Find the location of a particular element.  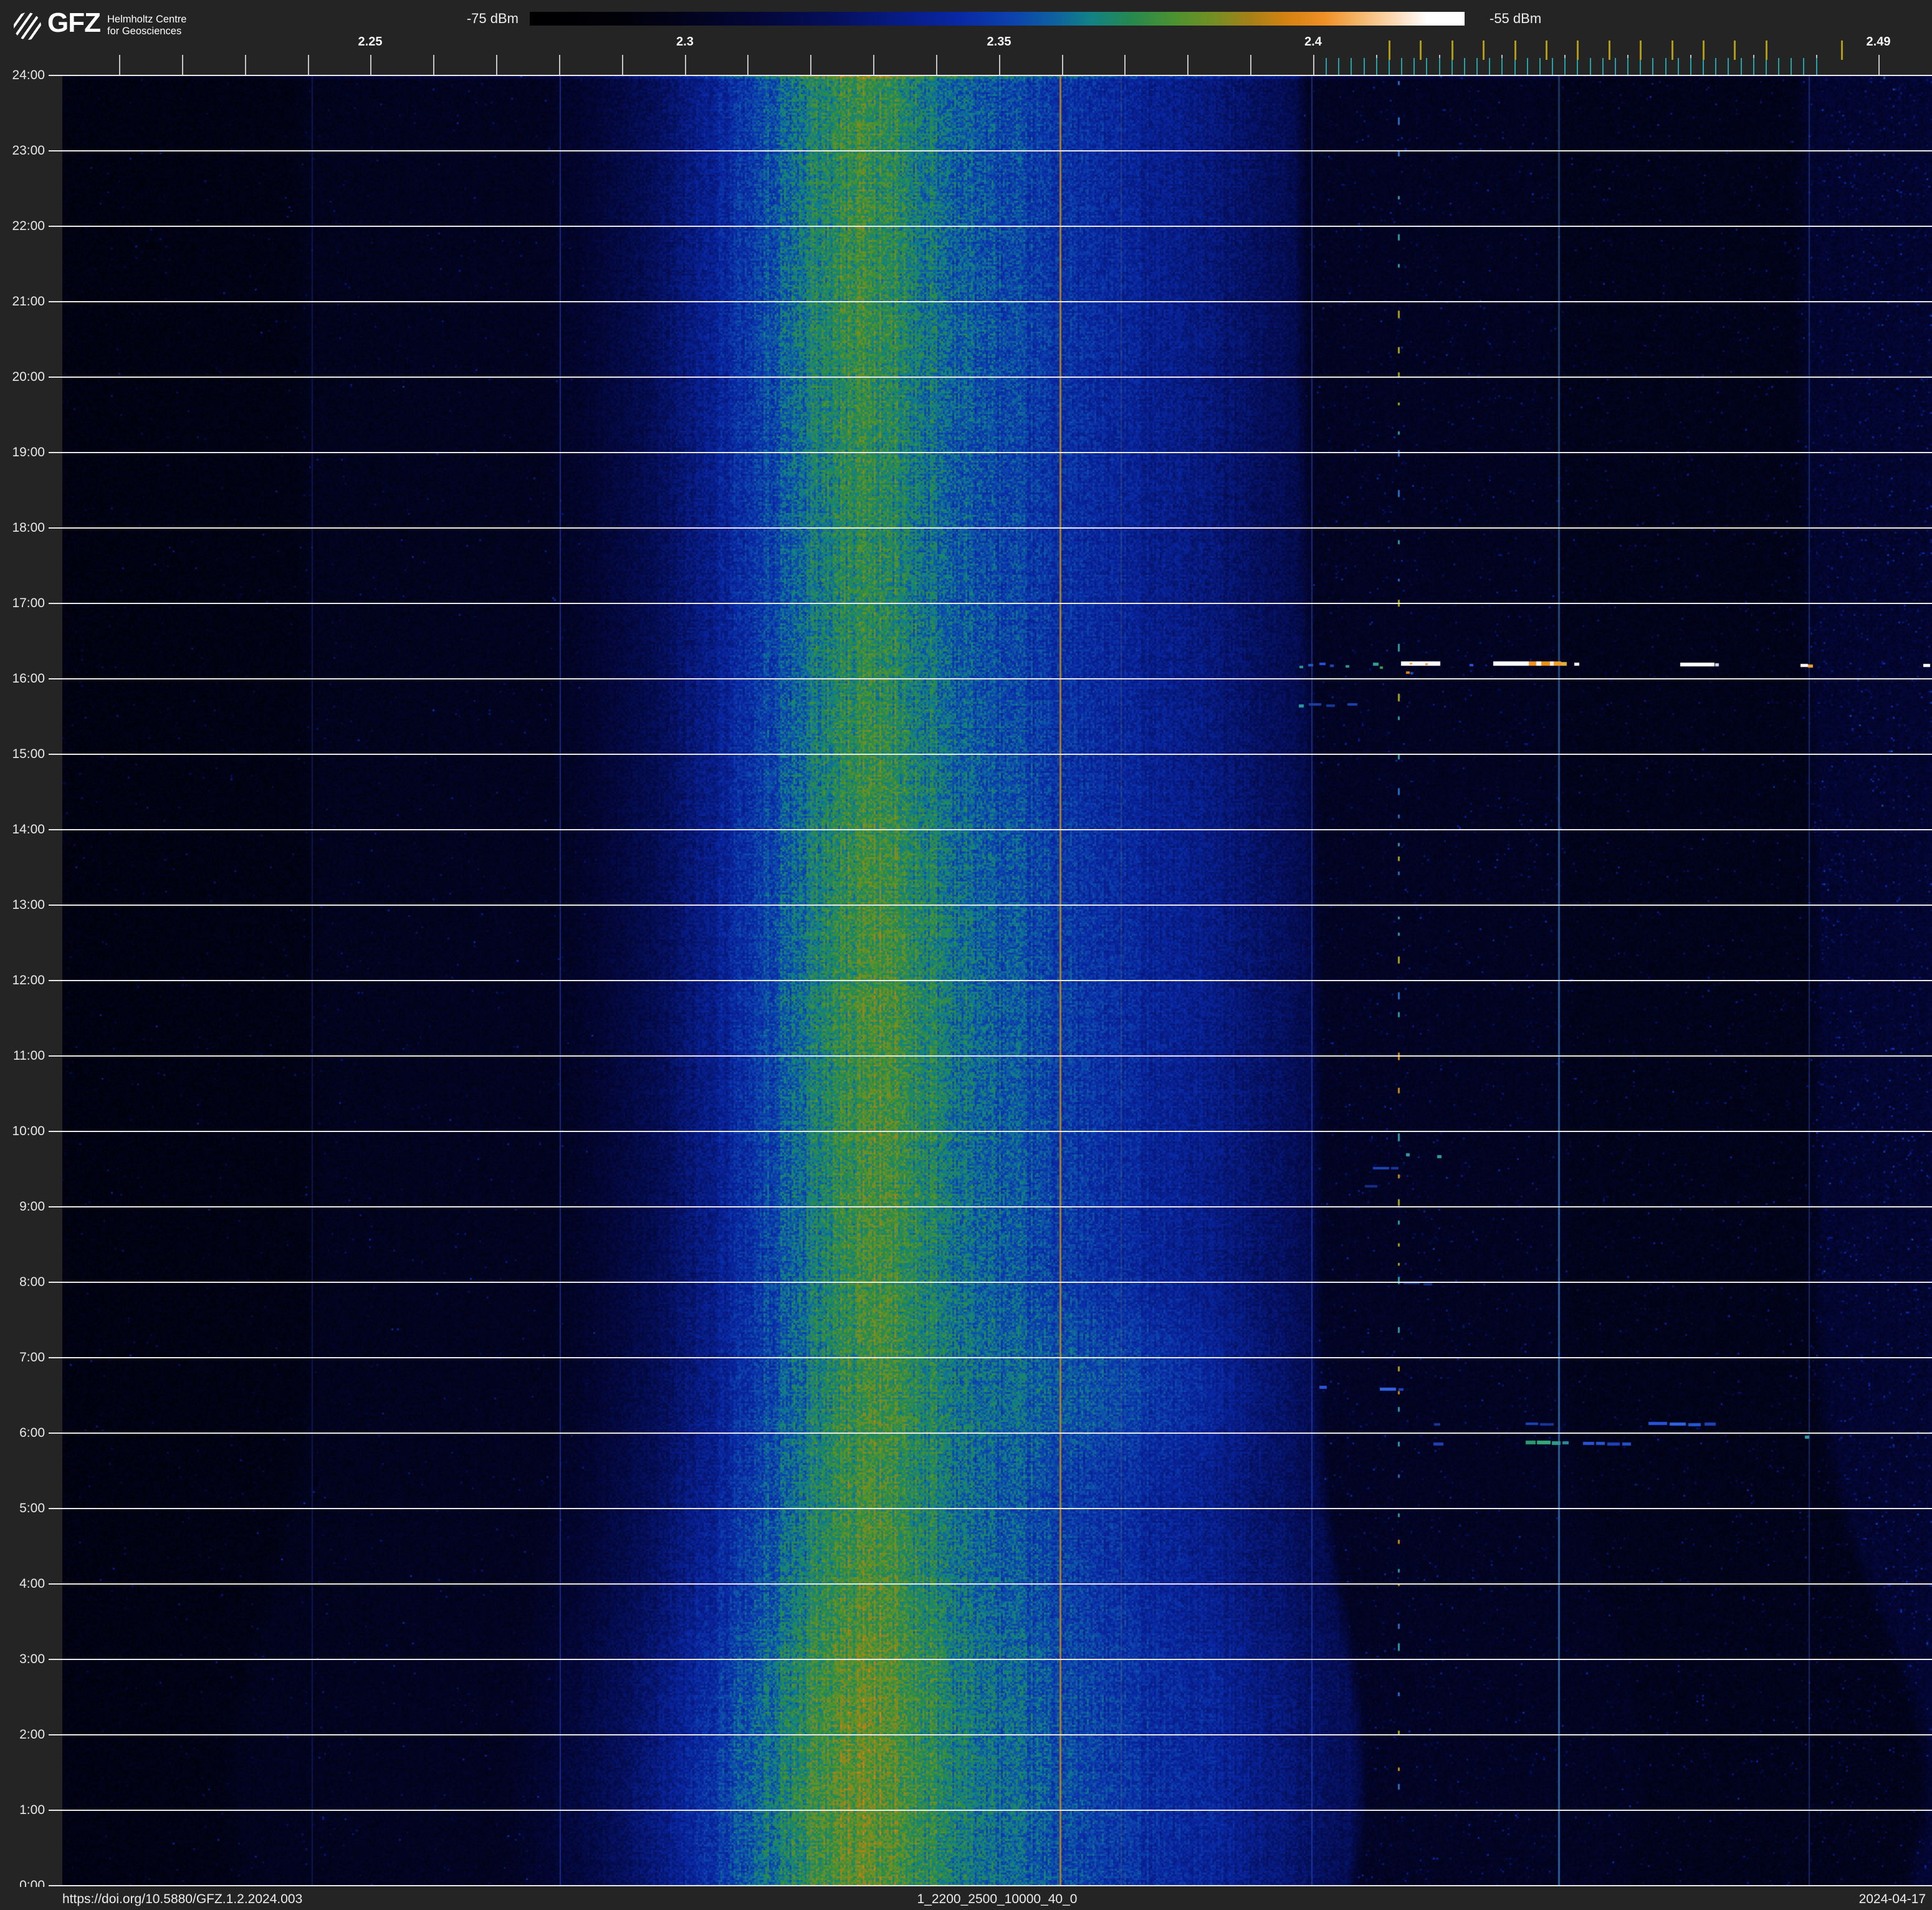

colorbar is located at coordinates (997, 19).